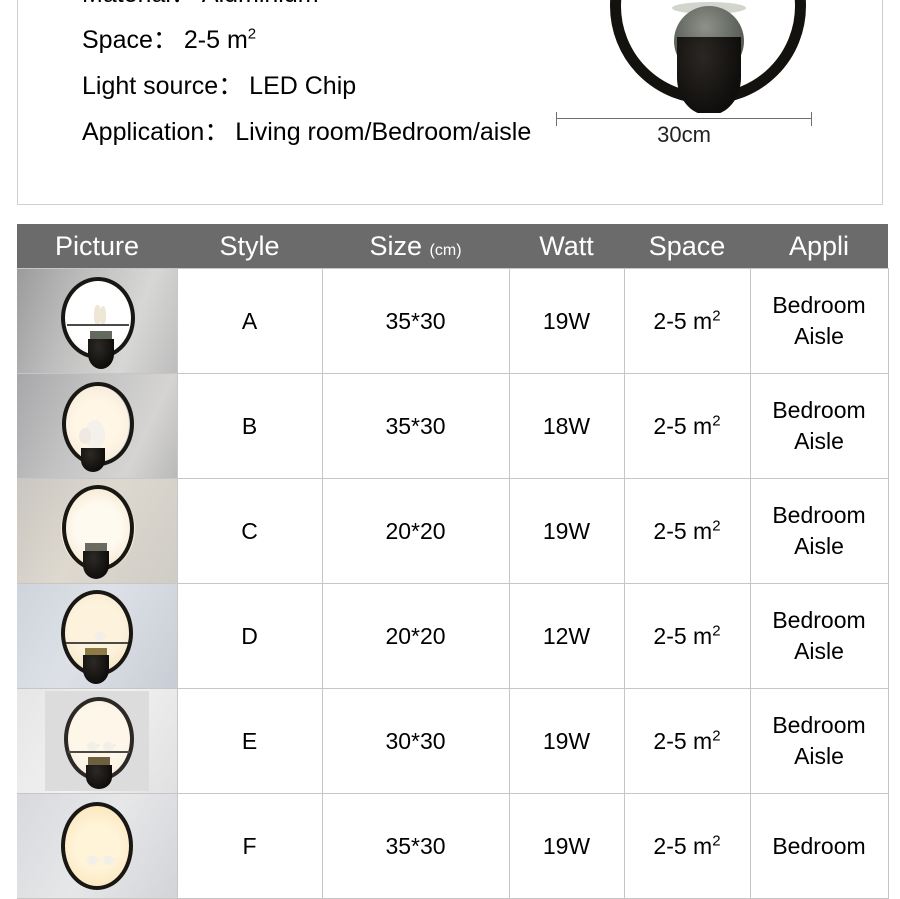 The image size is (900, 899). Describe the element at coordinates (453, 321) in the screenshot. I see `table-row: A 35*30 19W 2-5 m2 Bedroom Aisle` at that location.